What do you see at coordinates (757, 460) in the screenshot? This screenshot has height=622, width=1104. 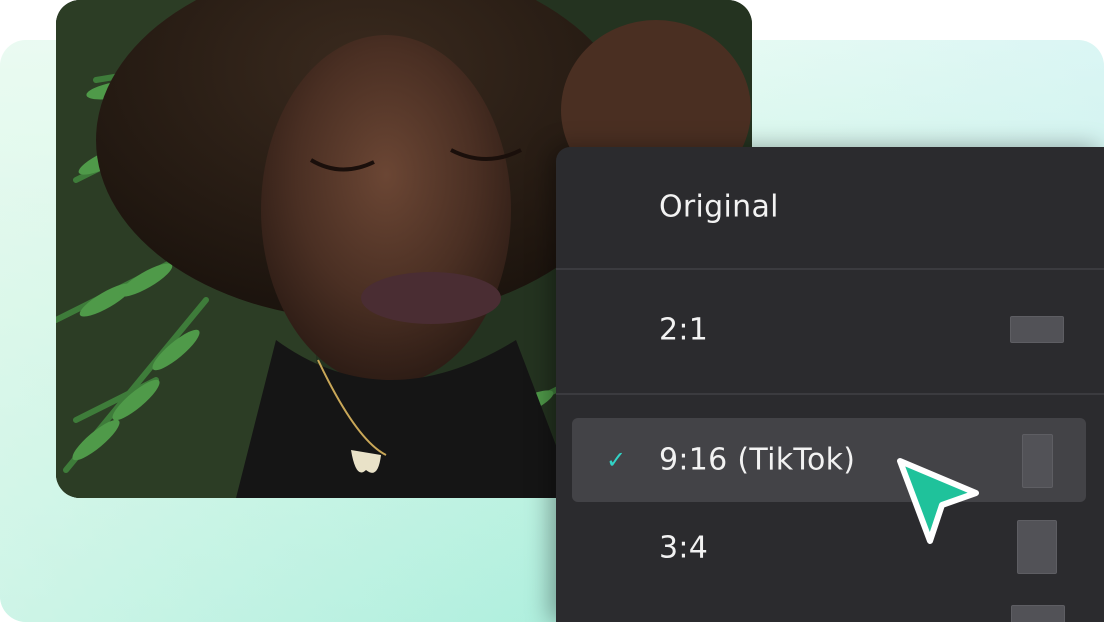 I see `menu-item-label: 9:16 (TikTok)` at bounding box center [757, 460].